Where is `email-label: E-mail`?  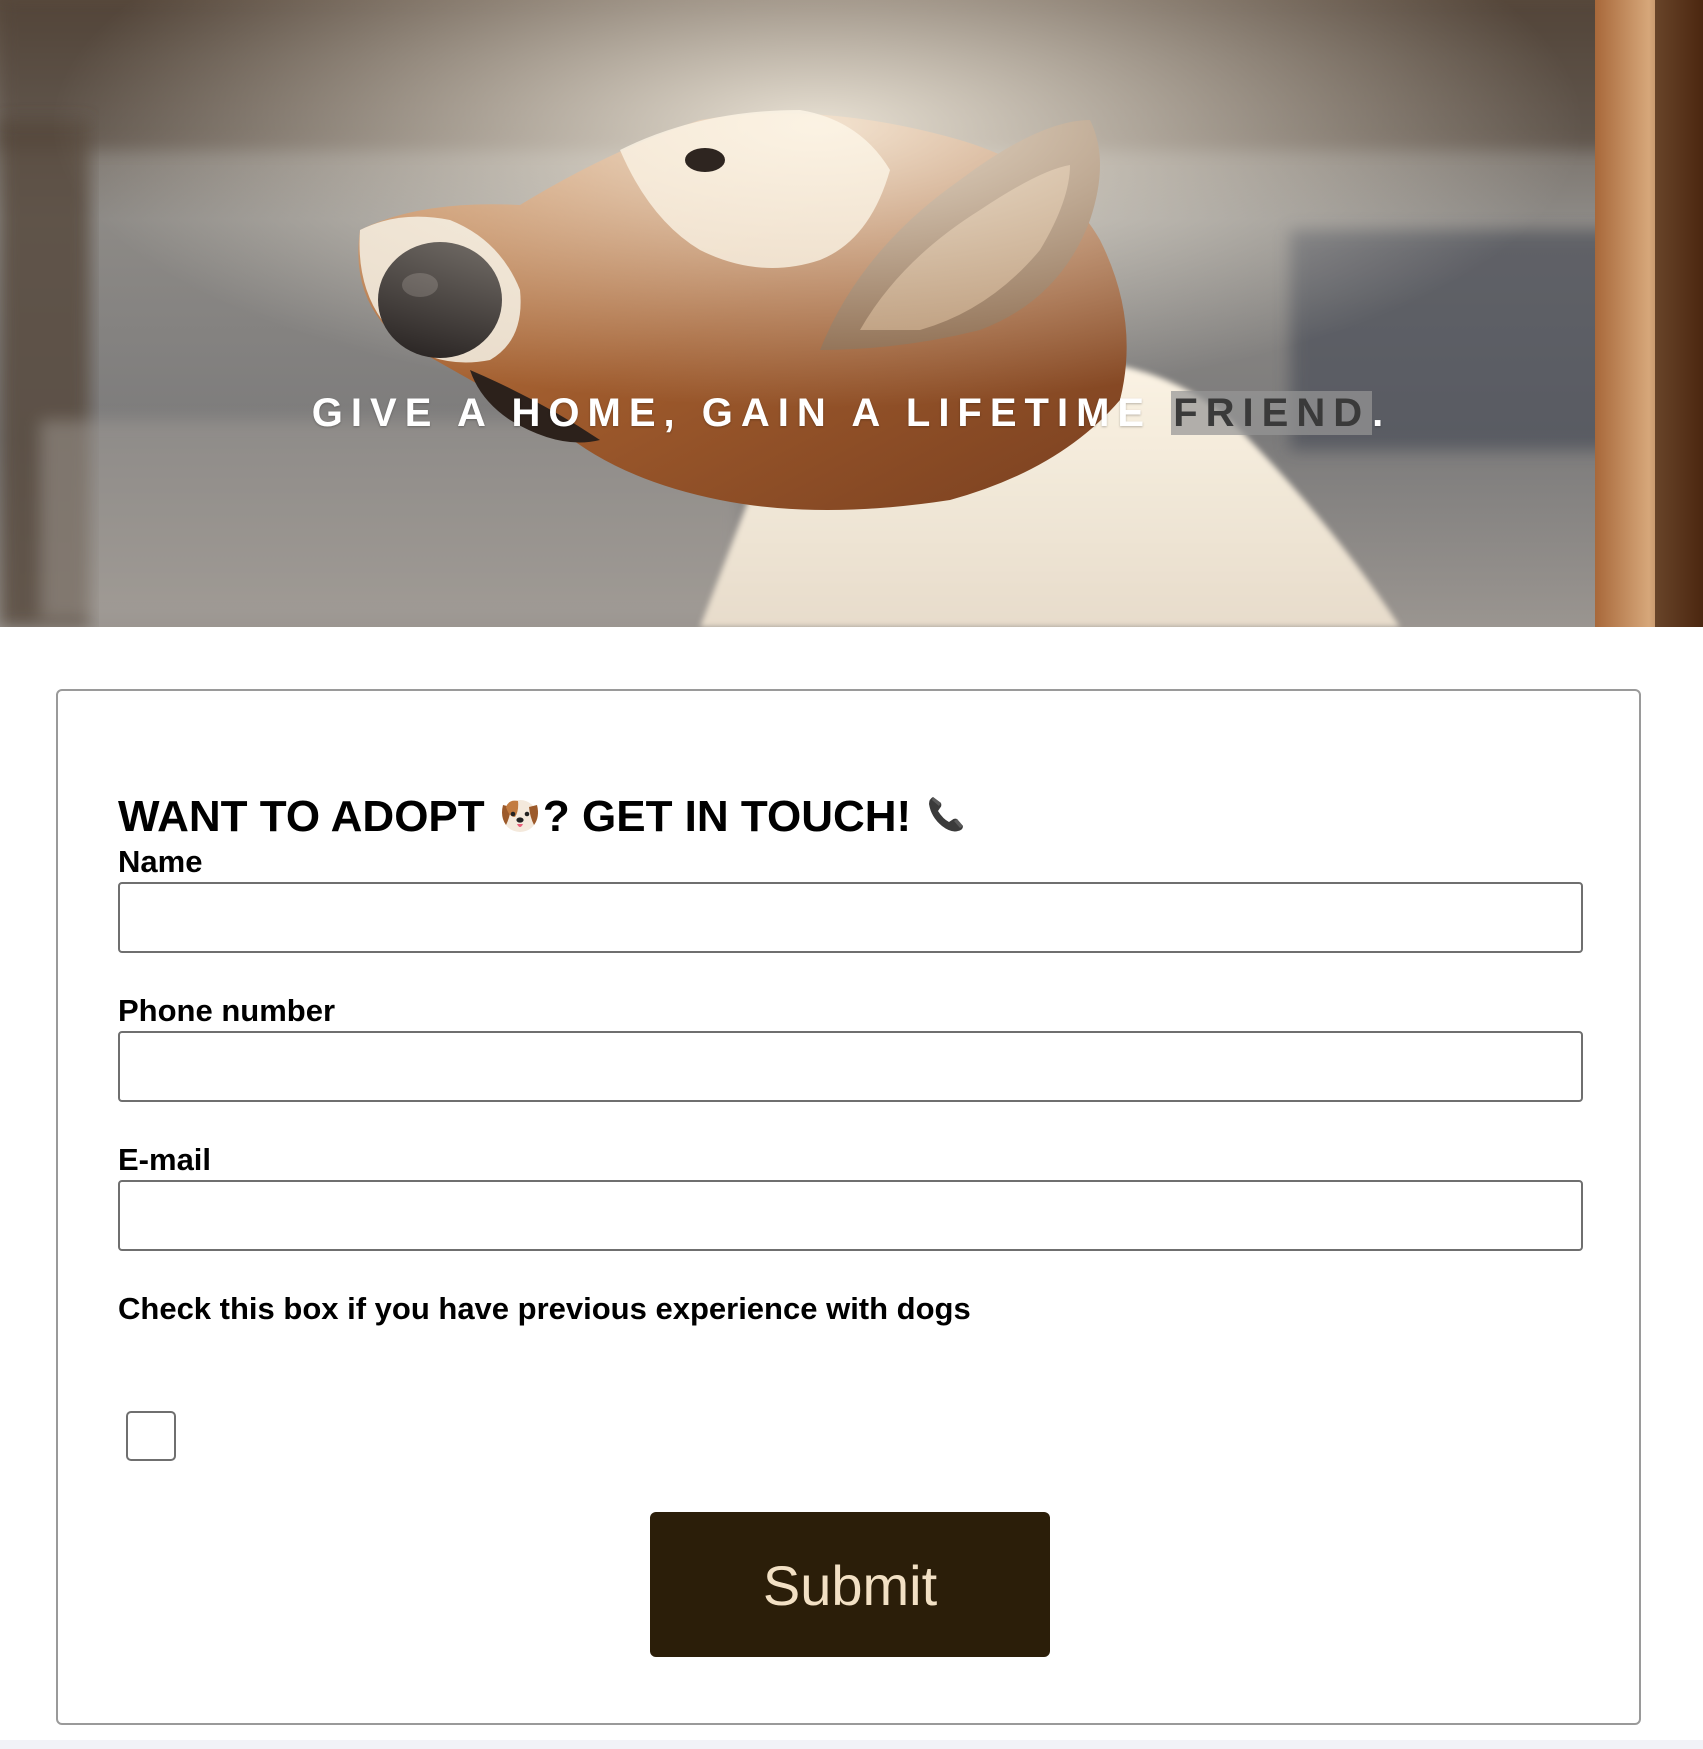
email-label: E-mail is located at coordinates (165, 1159).